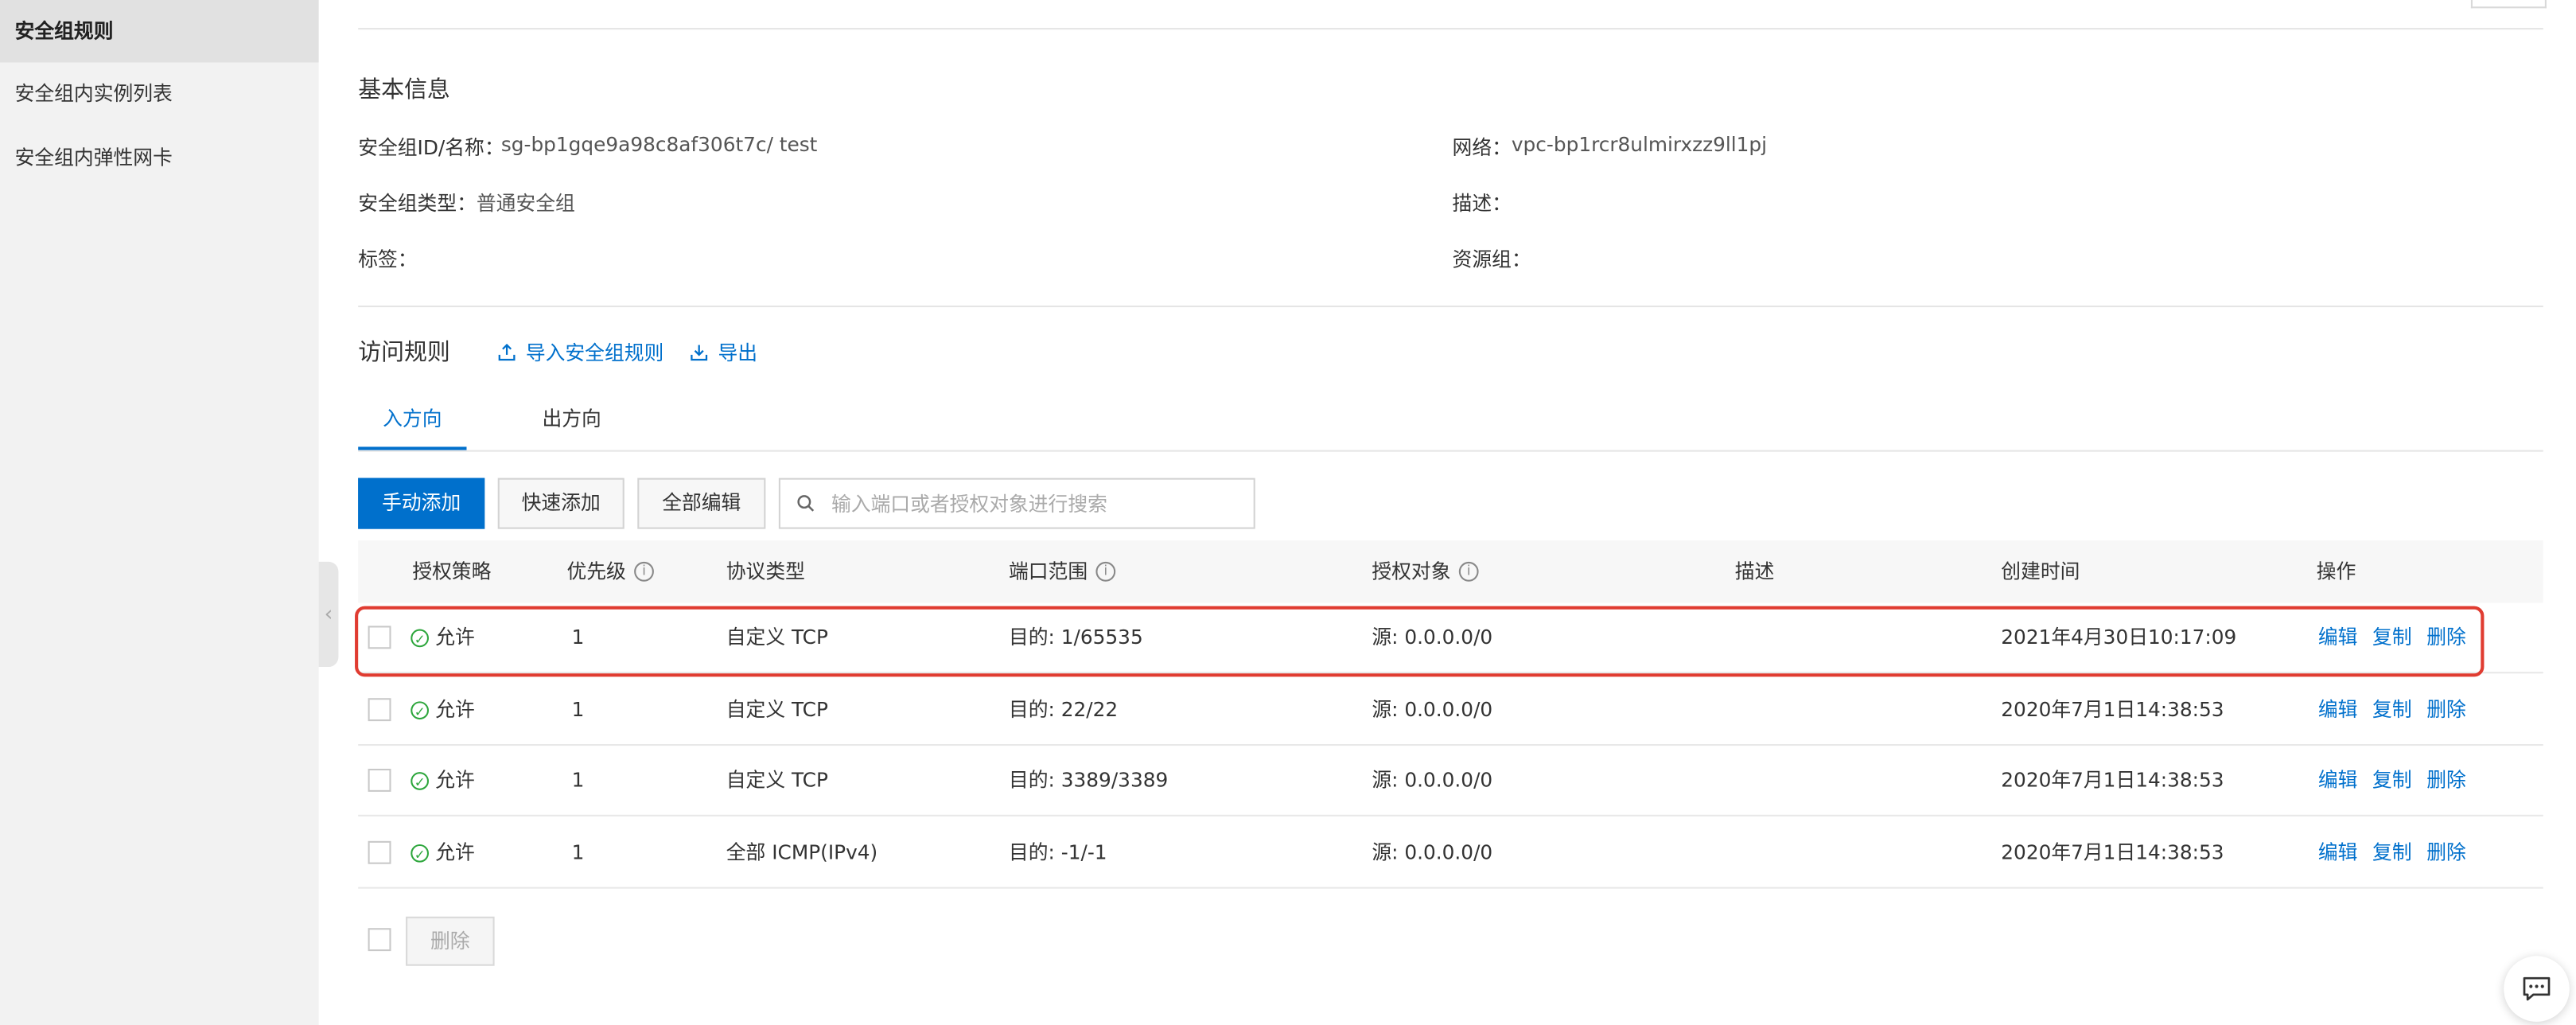 Image resolution: width=2576 pixels, height=1025 pixels. Describe the element at coordinates (1451, 306) in the screenshot. I see `section-divider` at that location.